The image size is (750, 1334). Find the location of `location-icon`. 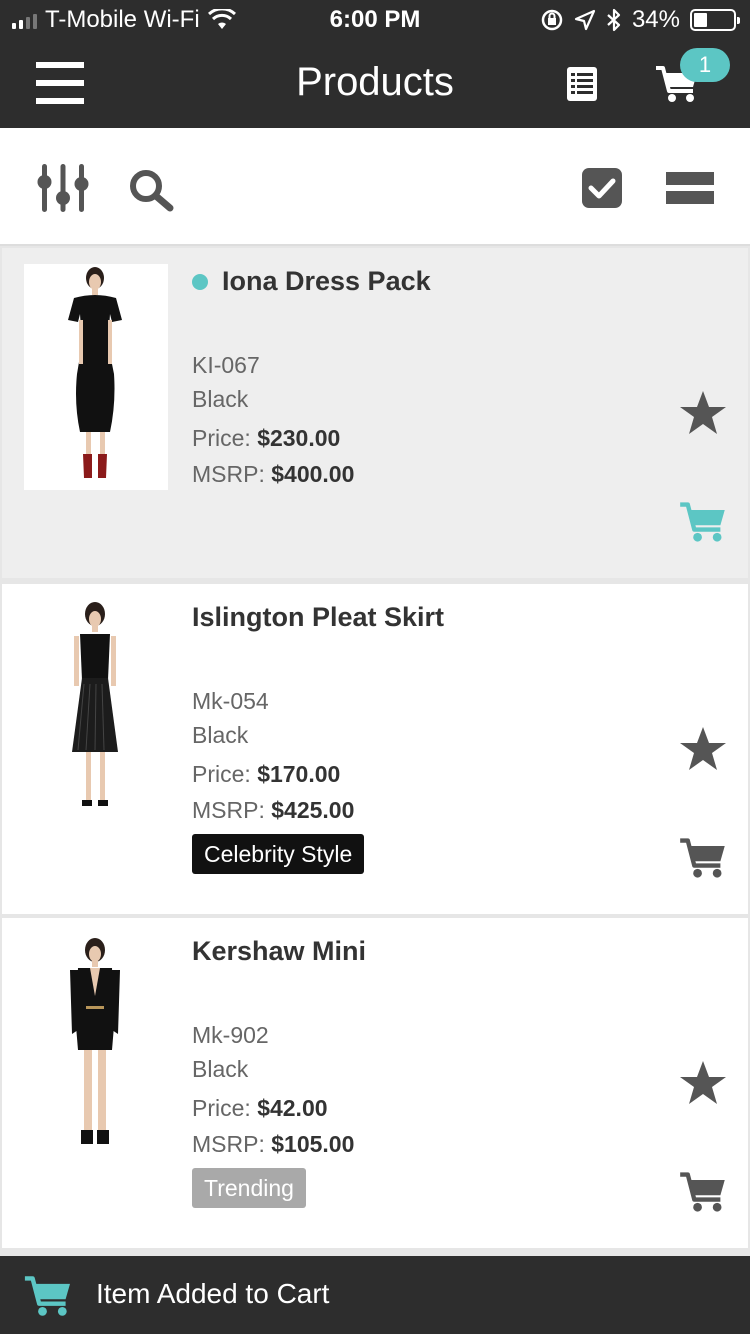

location-icon is located at coordinates (585, 20).